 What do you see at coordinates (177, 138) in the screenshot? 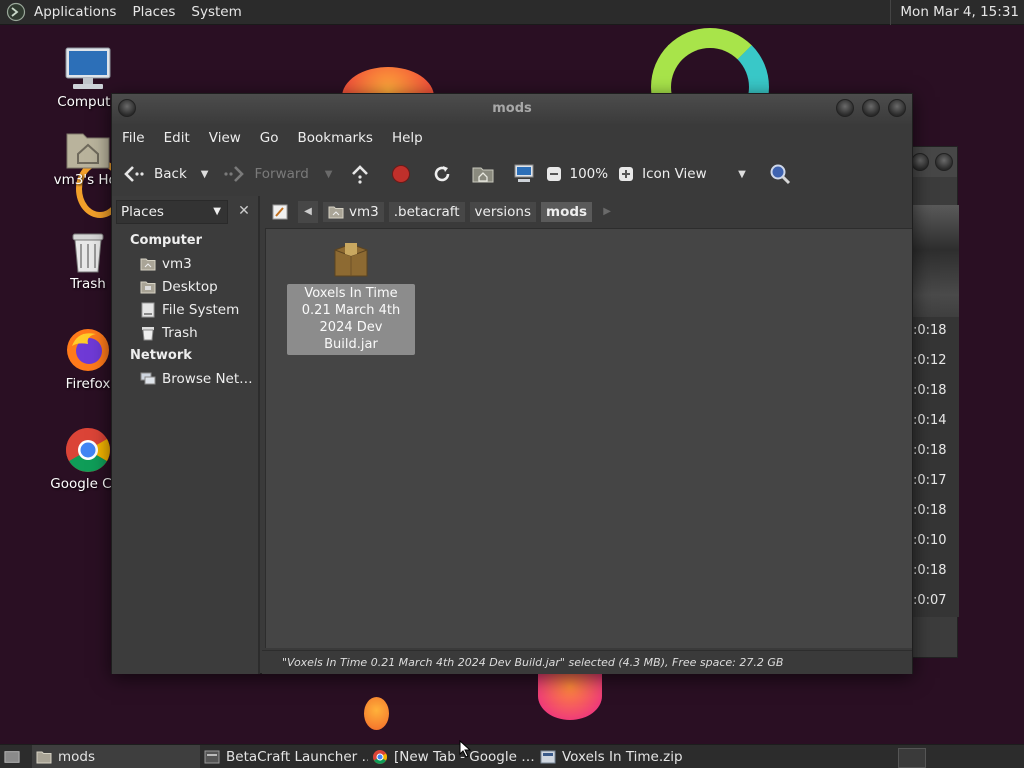
I see `menu-edit: Edit` at bounding box center [177, 138].